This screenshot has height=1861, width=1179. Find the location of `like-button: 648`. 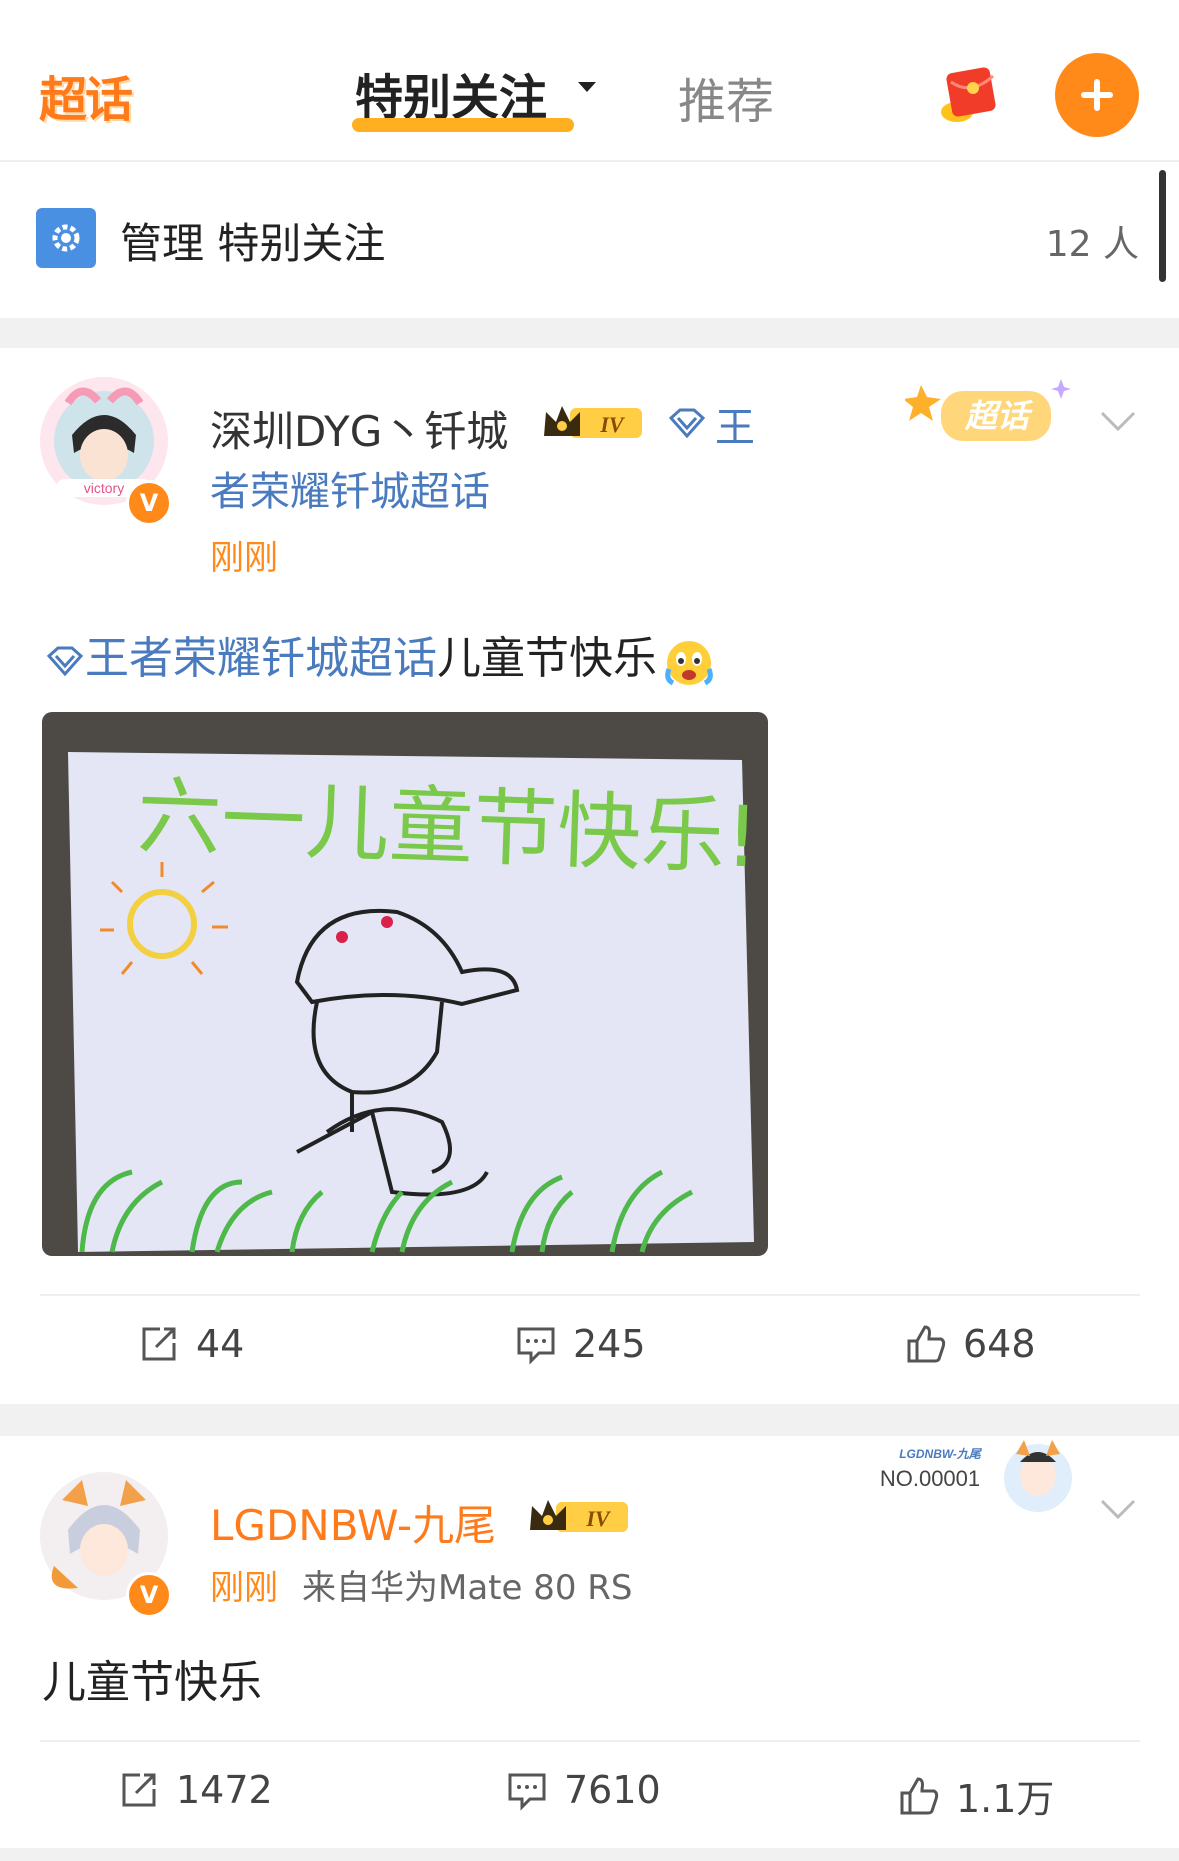

like-button: 648 is located at coordinates (970, 1344).